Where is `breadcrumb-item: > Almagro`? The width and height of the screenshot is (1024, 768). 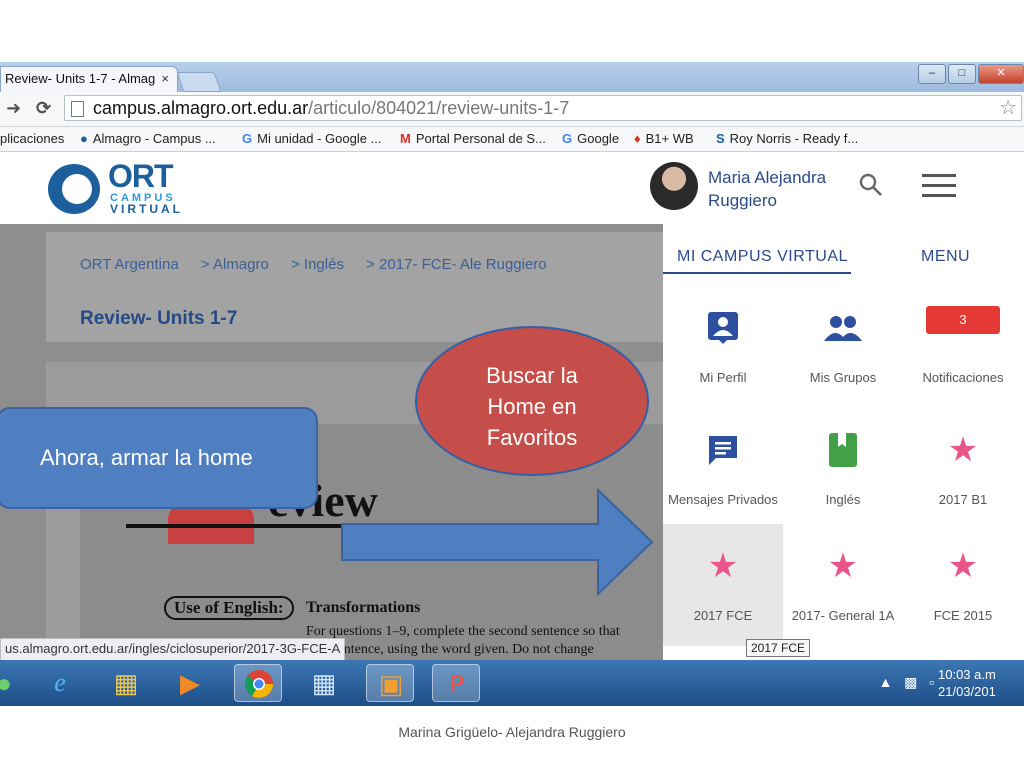 breadcrumb-item: > Almagro is located at coordinates (235, 264).